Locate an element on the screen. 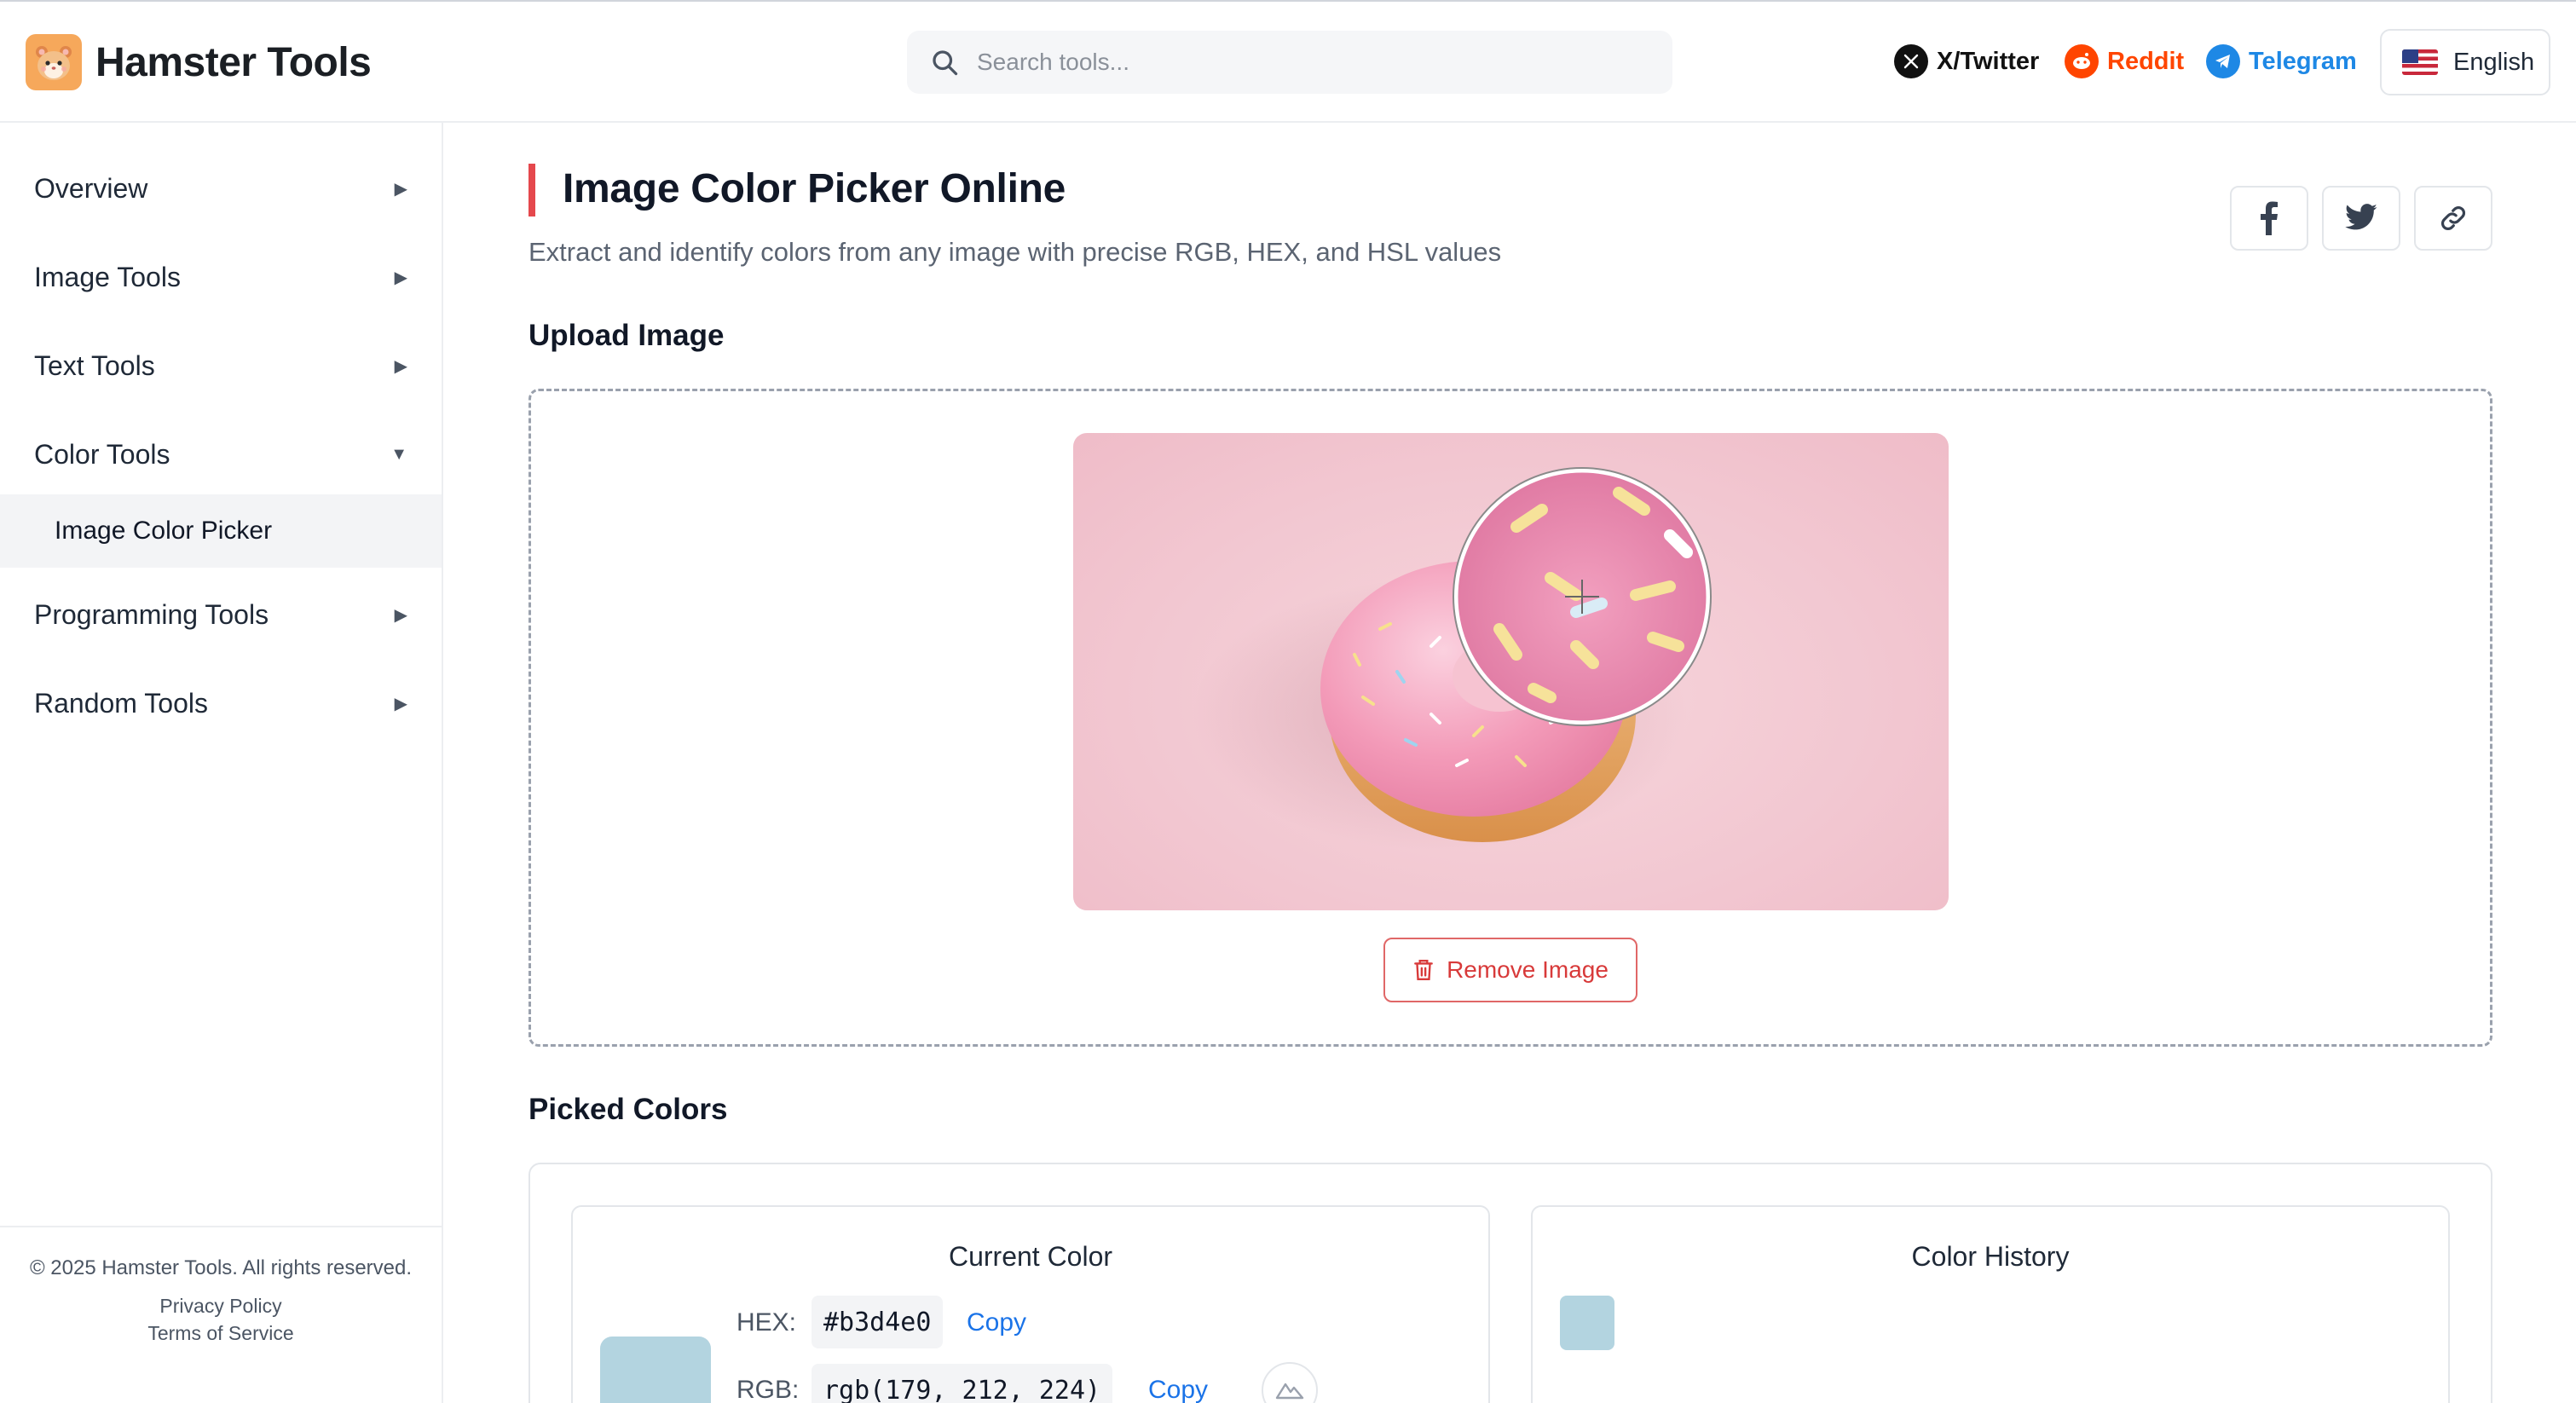 This screenshot has height=1403, width=2576. facebook-icon is located at coordinates (2269, 218).